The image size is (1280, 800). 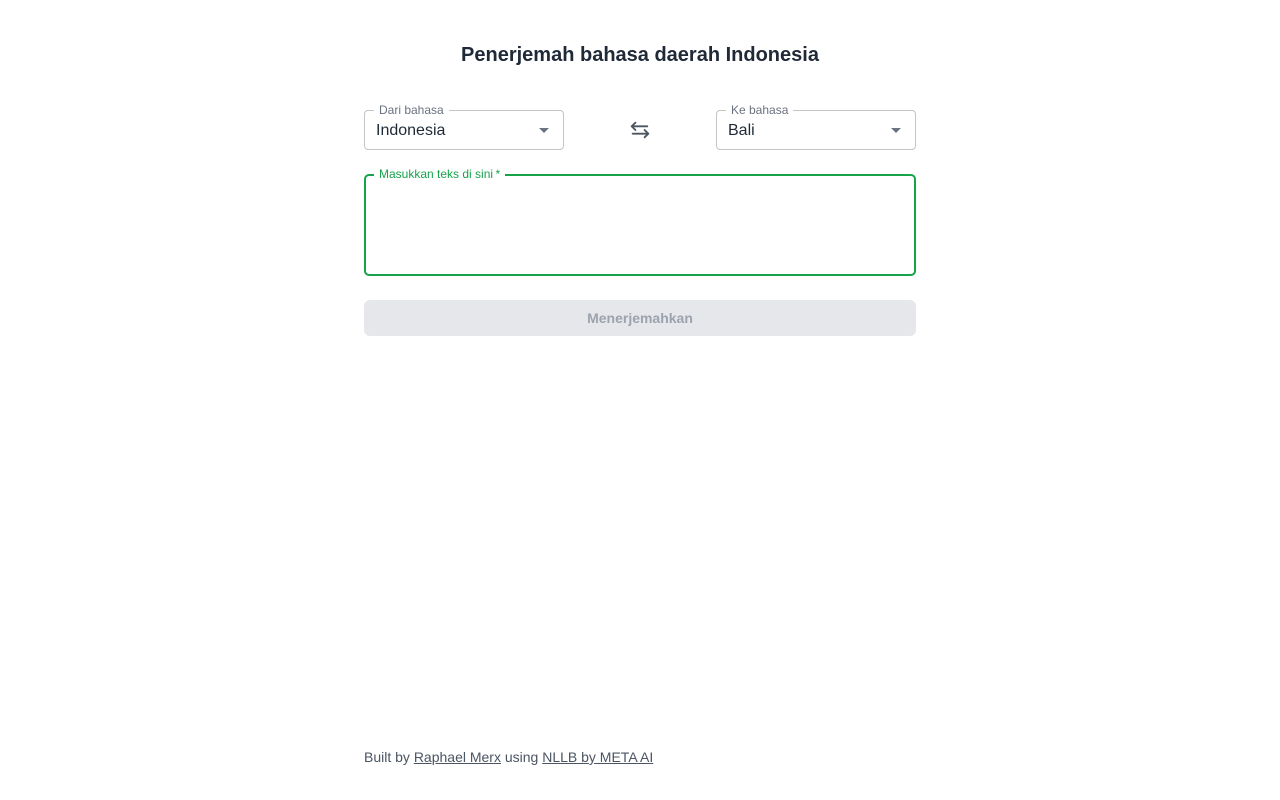 I want to click on footer-built-by: Built by, so click(x=387, y=757).